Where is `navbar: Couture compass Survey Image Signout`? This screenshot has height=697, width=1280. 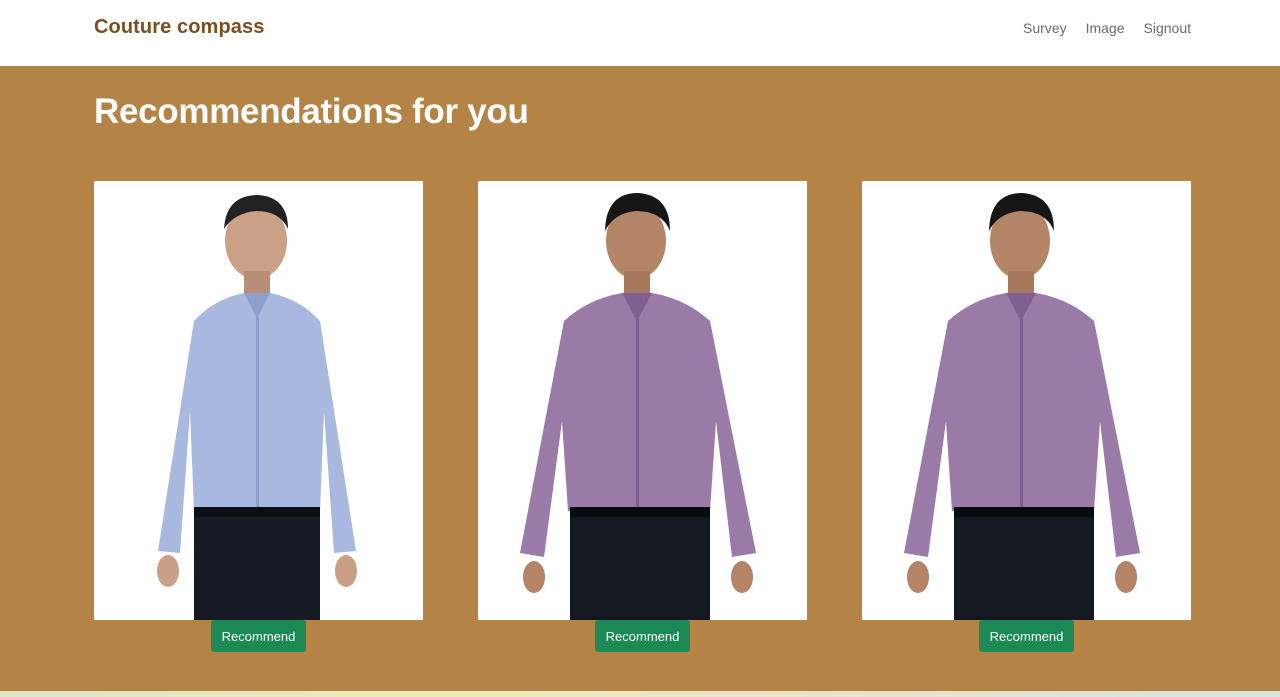
navbar: Couture compass Survey Image Signout is located at coordinates (640, 33).